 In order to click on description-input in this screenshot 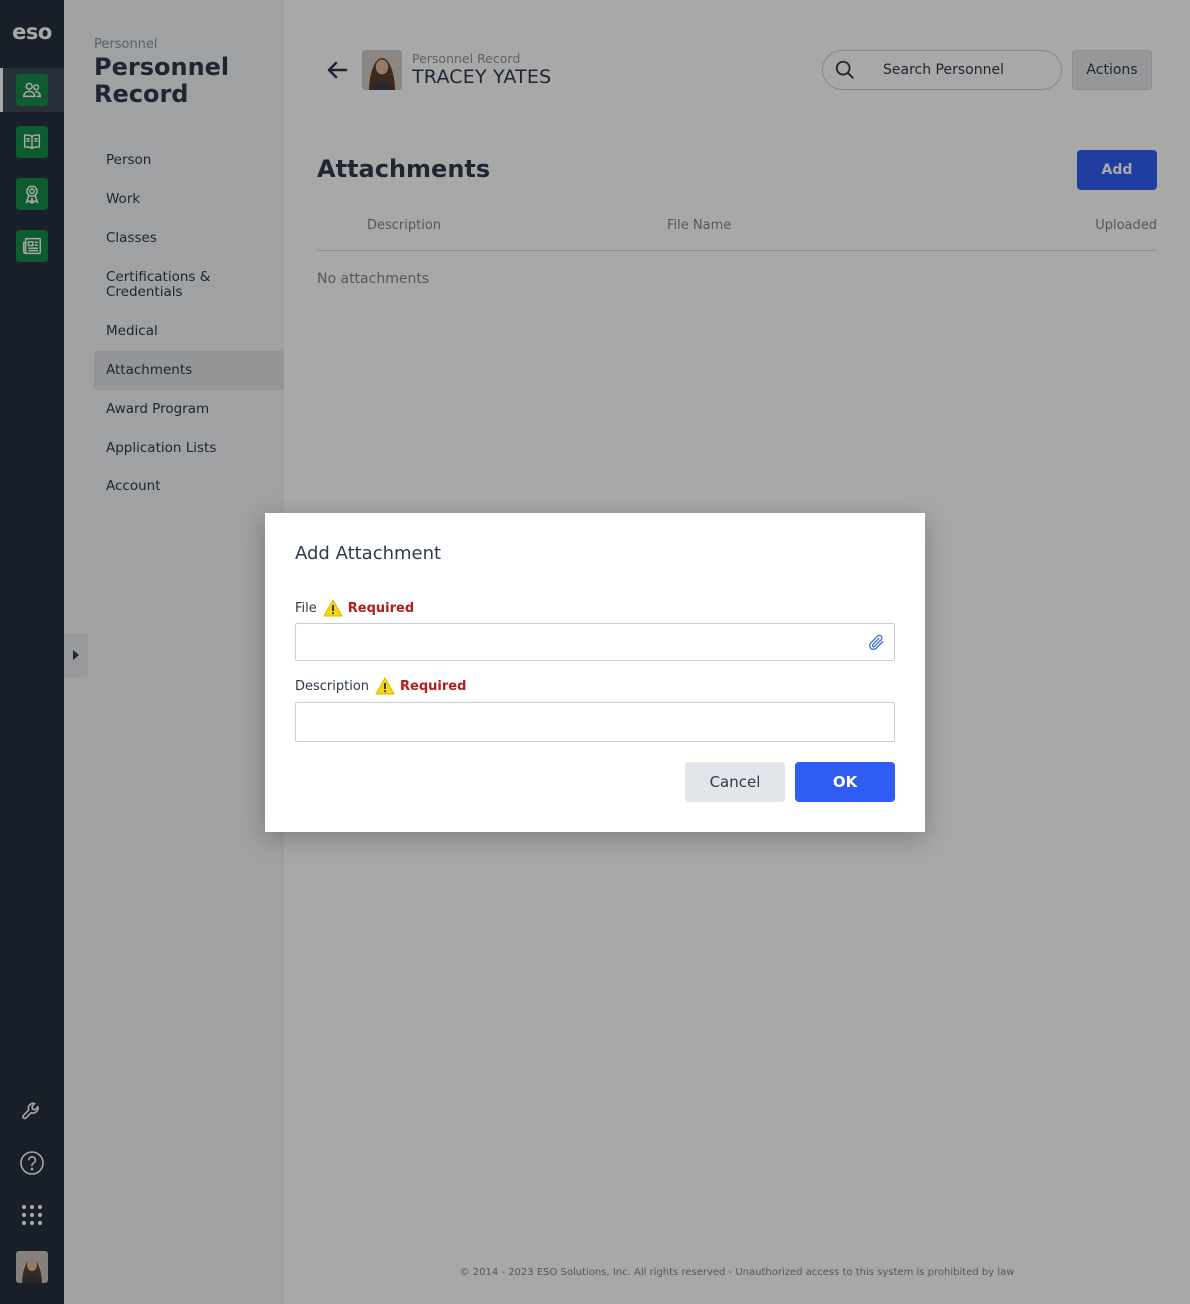, I will do `click(595, 722)`.